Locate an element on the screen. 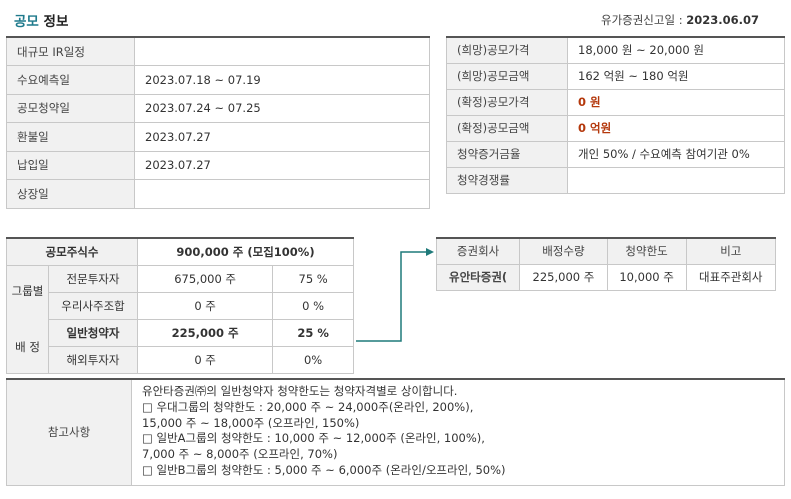 This screenshot has height=499, width=791. broker-company: 유안타증권( is located at coordinates (478, 277).